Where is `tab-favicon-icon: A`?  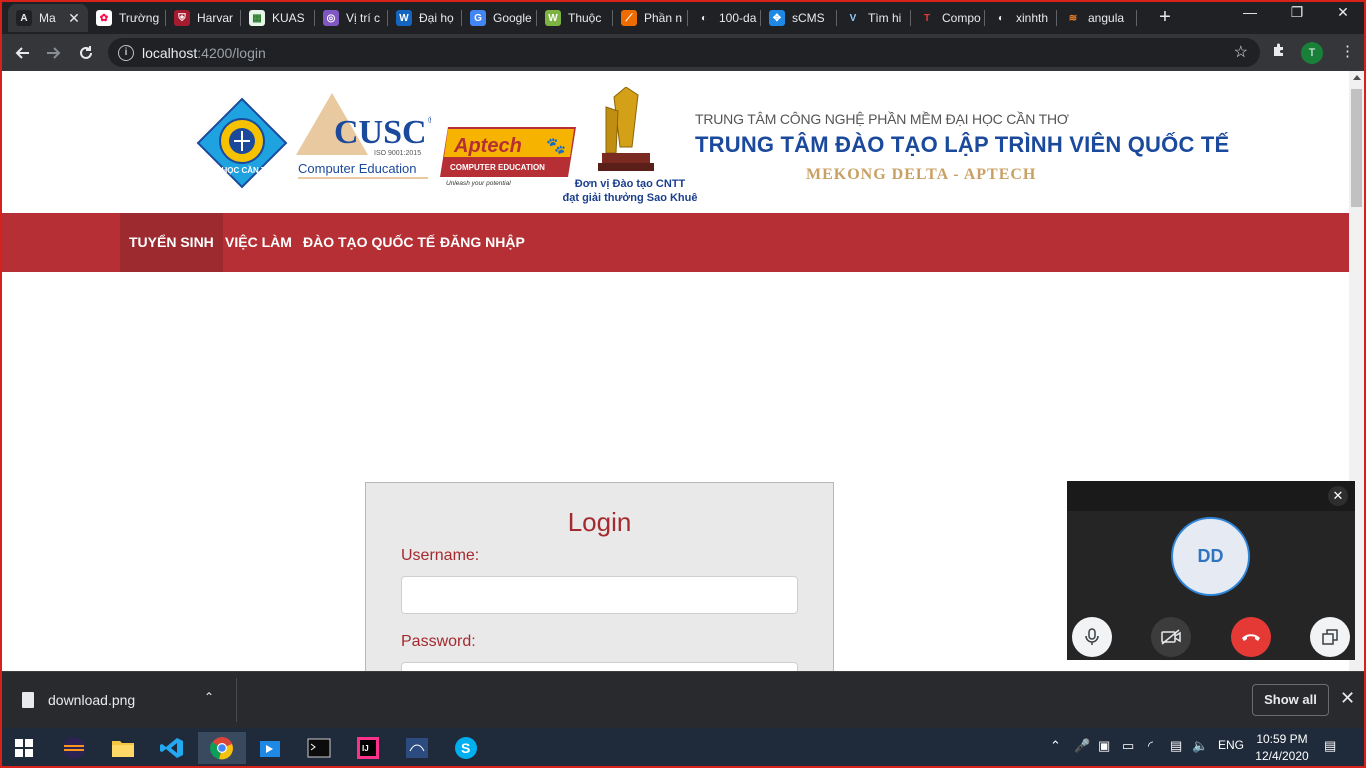 tab-favicon-icon: A is located at coordinates (24, 18).